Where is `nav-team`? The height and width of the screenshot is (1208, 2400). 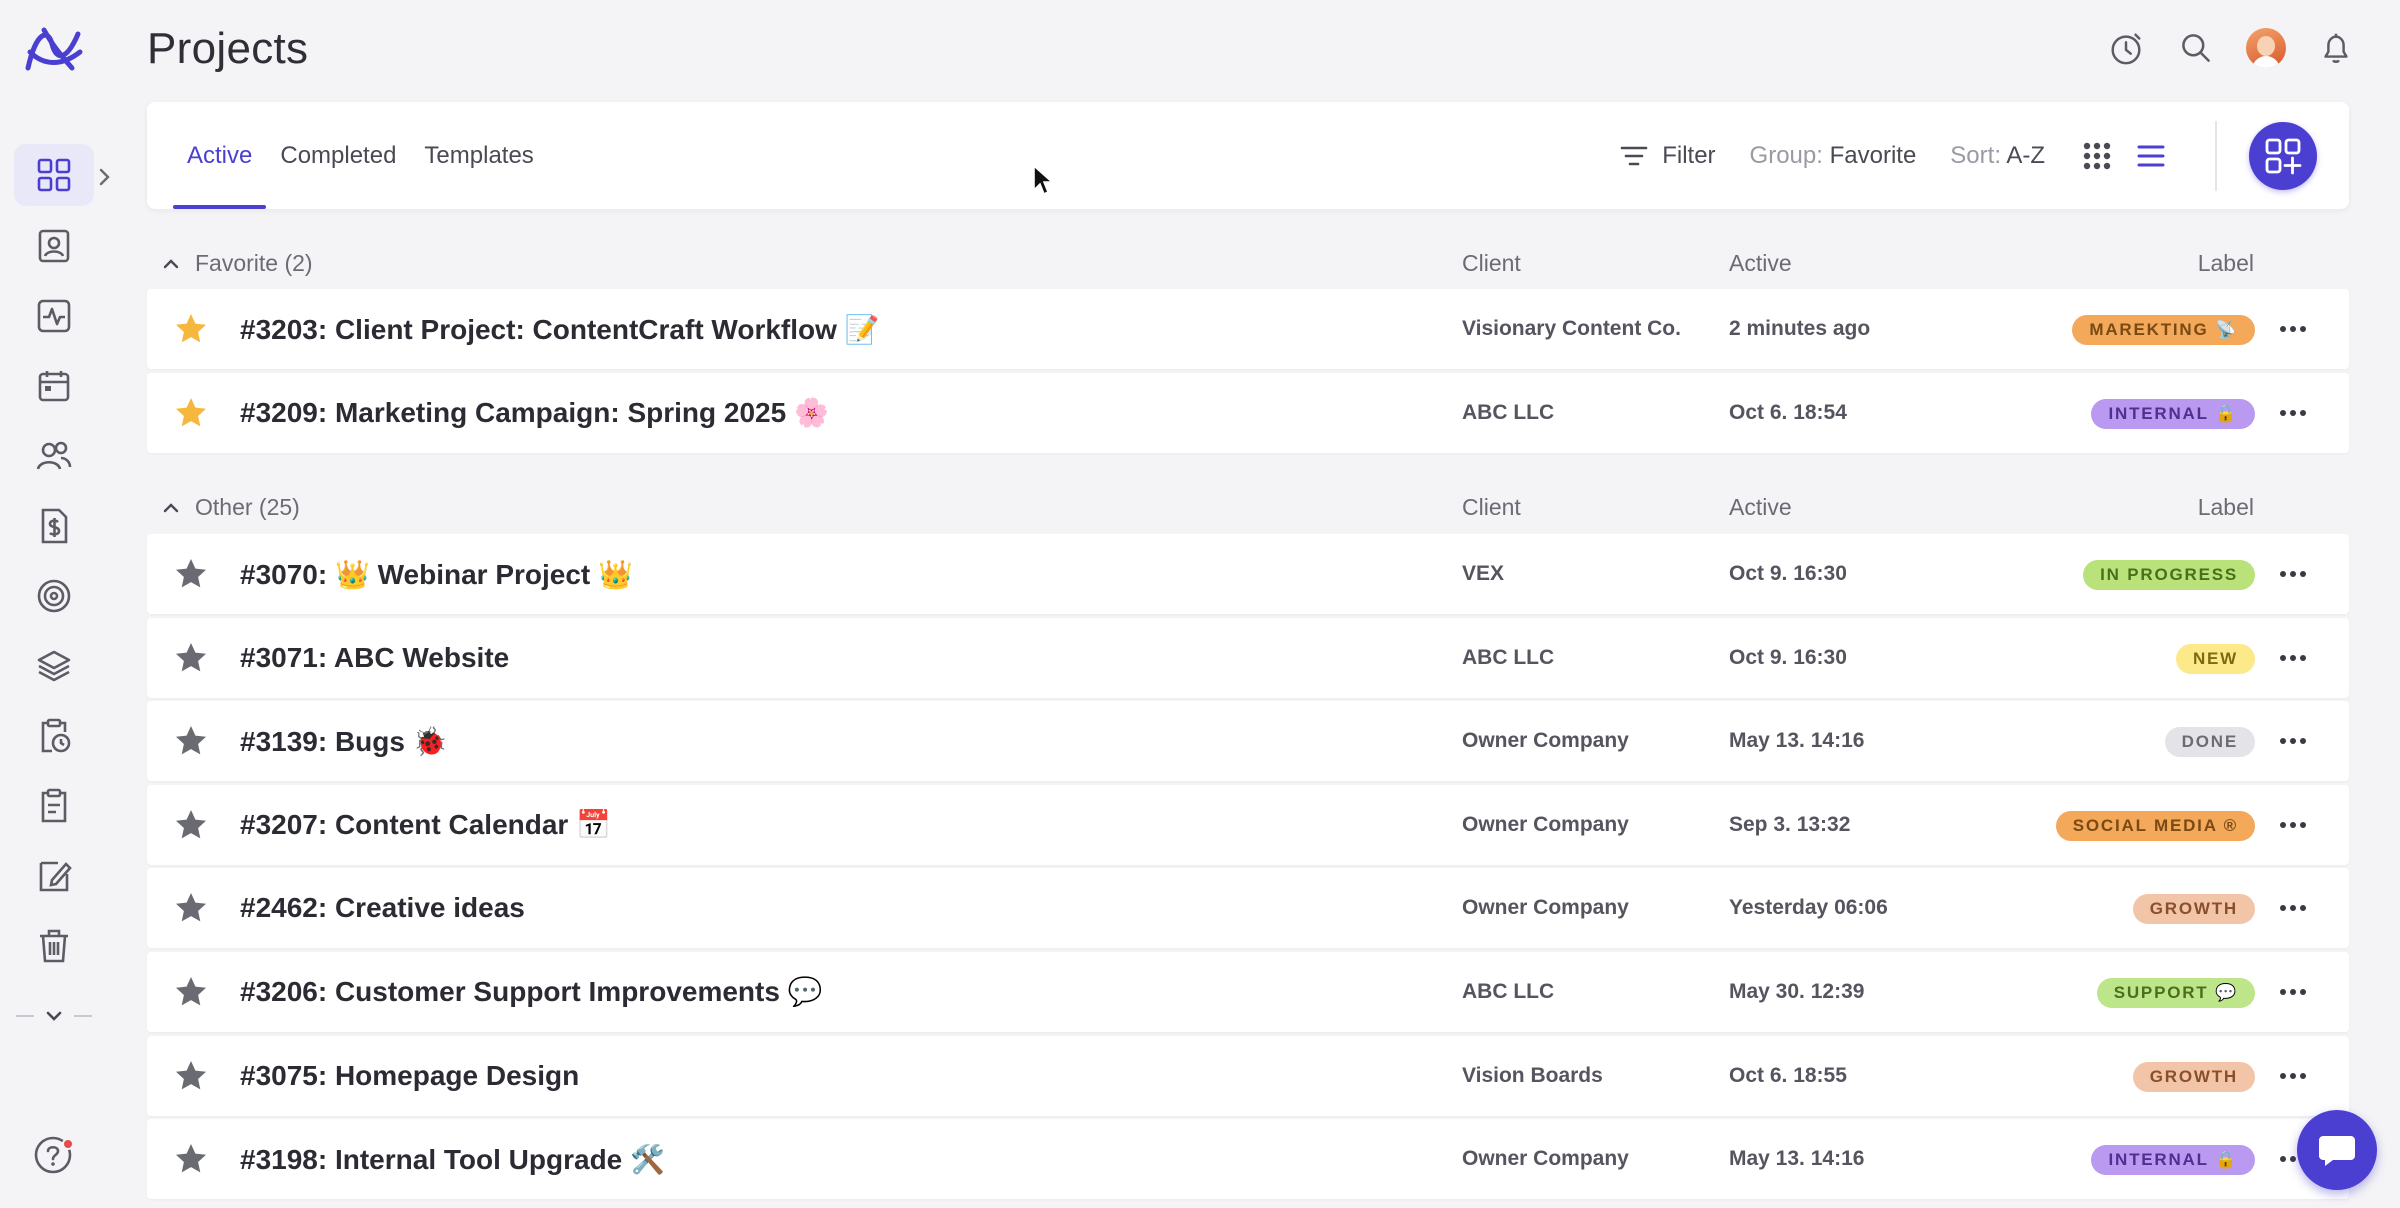
nav-team is located at coordinates (54, 456).